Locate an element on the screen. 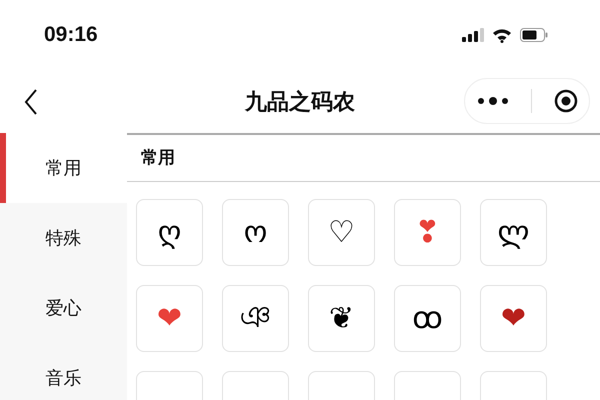 This screenshot has width=600, height=400. symbol-tile: ꝏ is located at coordinates (427, 318).